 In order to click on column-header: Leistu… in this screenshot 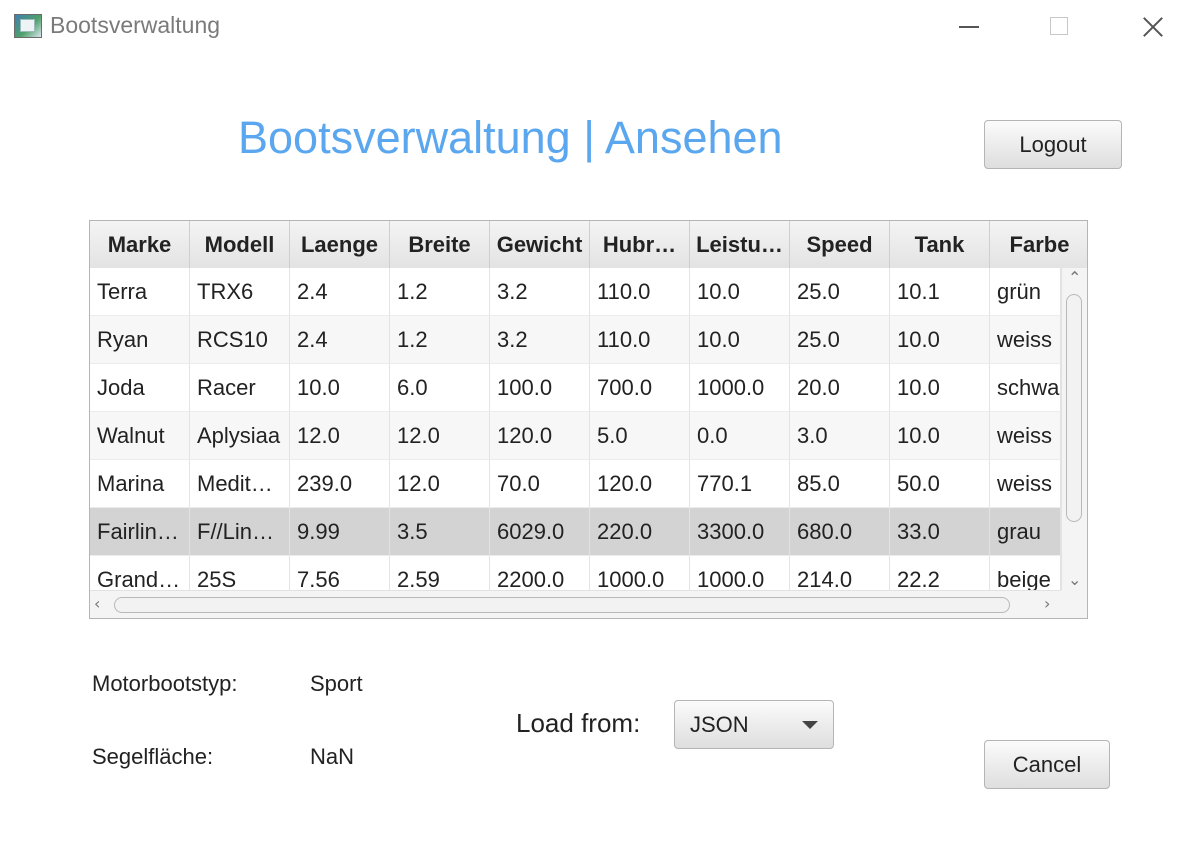, I will do `click(740, 244)`.